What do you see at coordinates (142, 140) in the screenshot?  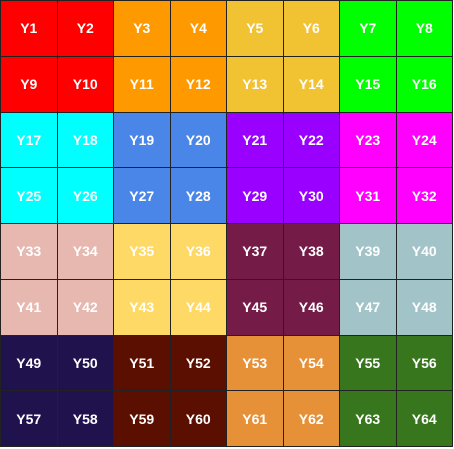 I see `grid-cell: Y19` at bounding box center [142, 140].